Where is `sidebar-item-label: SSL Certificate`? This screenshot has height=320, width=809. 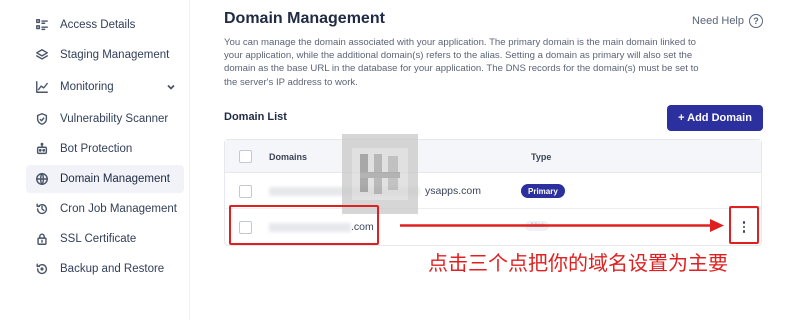
sidebar-item-label: SSL Certificate is located at coordinates (98, 239).